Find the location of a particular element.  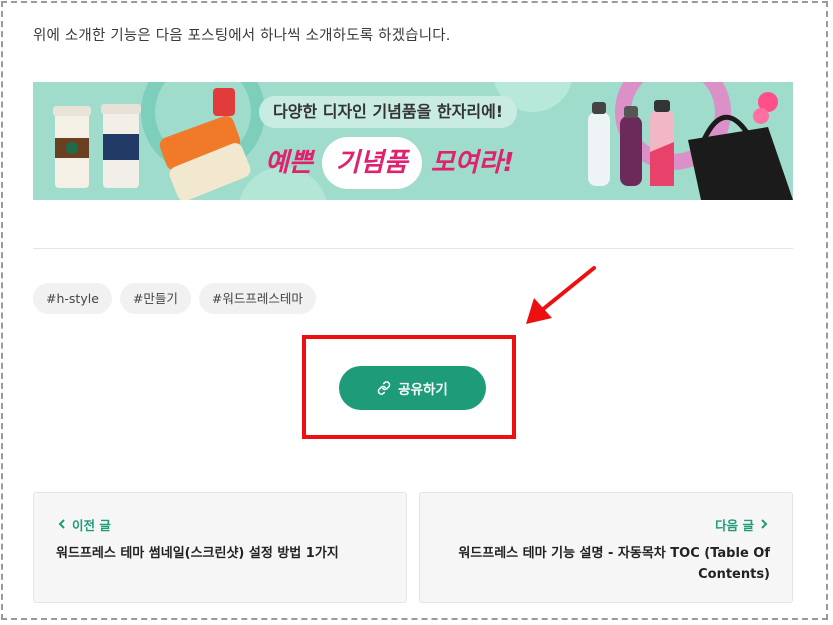

link-icon is located at coordinates (384, 388).